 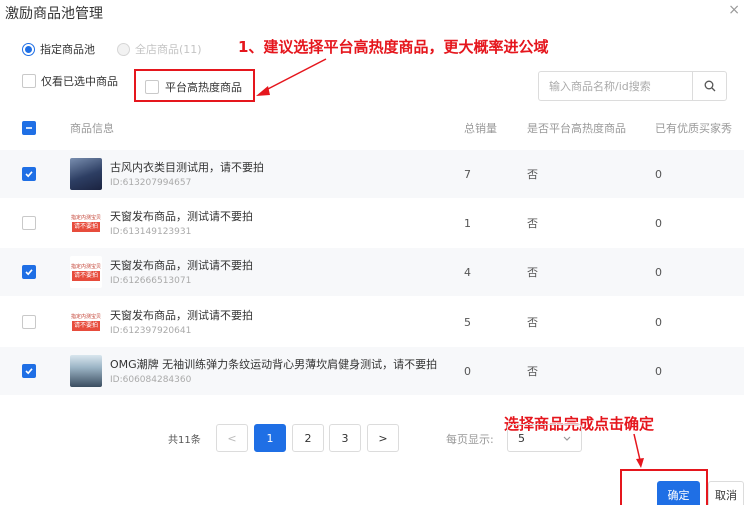 What do you see at coordinates (467, 272) in the screenshot?
I see `product-sales: 4` at bounding box center [467, 272].